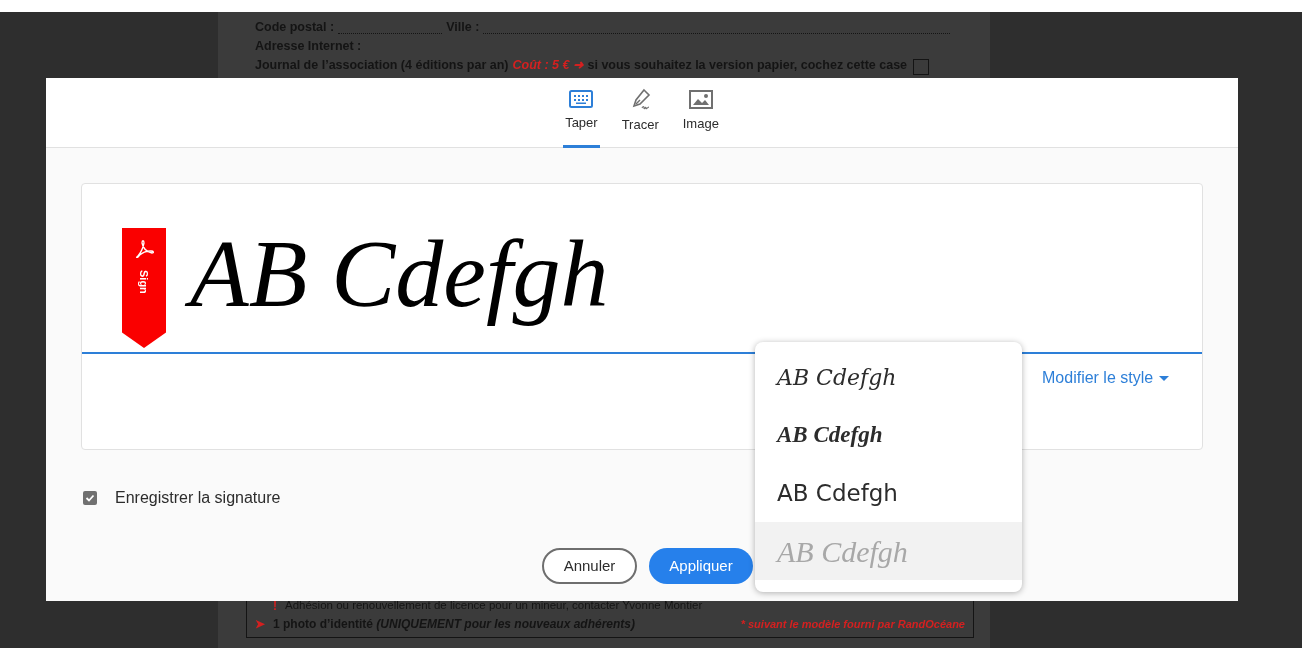  What do you see at coordinates (399, 274) in the screenshot?
I see `signature-text: AB Cdefgh` at bounding box center [399, 274].